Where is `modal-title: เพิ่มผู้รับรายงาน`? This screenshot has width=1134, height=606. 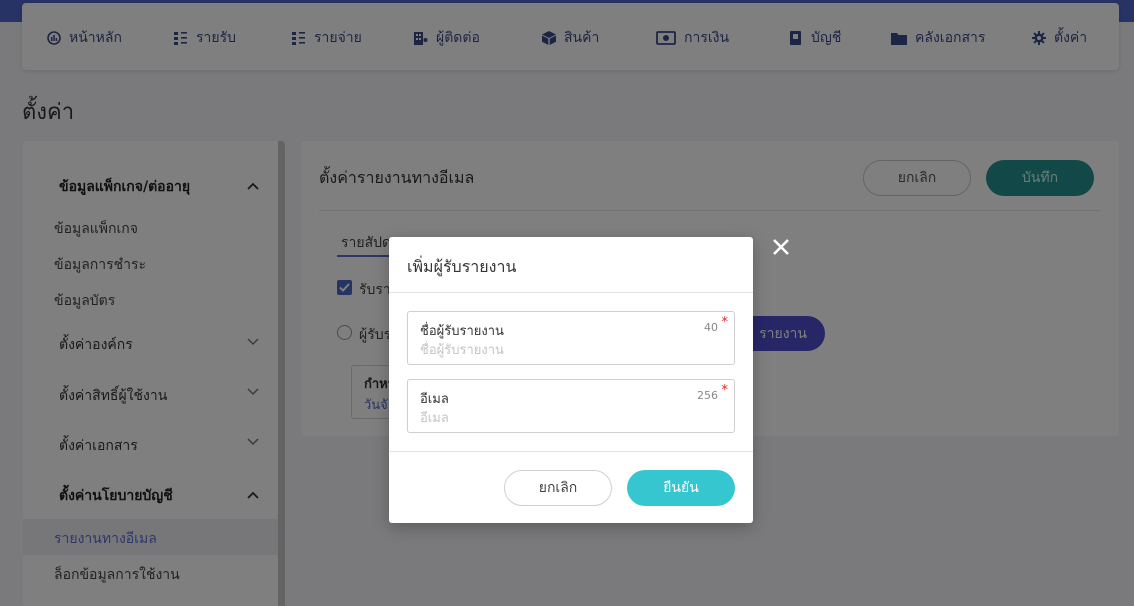
modal-title: เพิ่มผู้รับรายงาน is located at coordinates (462, 266).